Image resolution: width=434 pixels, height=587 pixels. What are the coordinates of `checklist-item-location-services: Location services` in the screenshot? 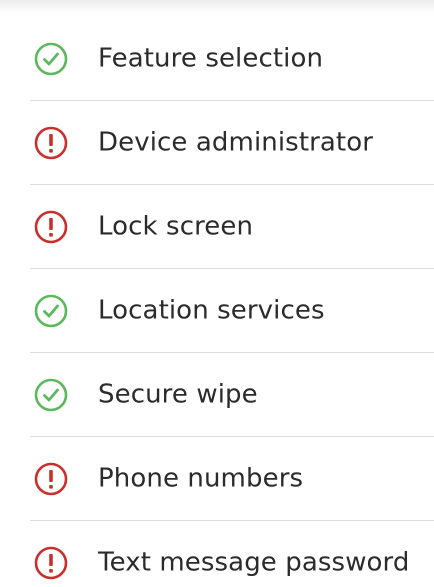 It's located at (217, 311).